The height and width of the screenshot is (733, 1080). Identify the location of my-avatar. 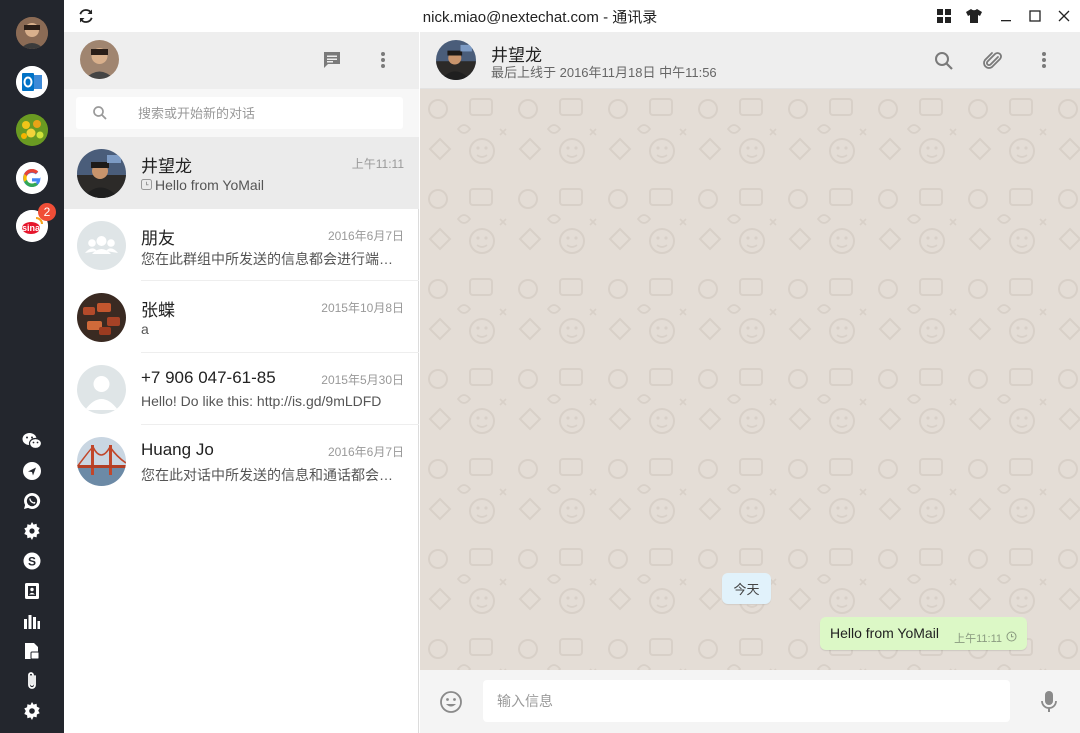
(99, 59).